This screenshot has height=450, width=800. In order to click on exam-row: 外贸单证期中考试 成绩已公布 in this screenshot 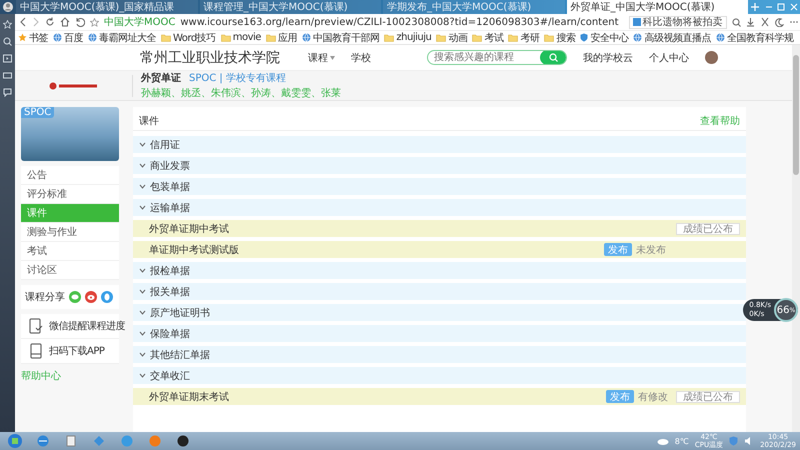, I will do `click(439, 228)`.